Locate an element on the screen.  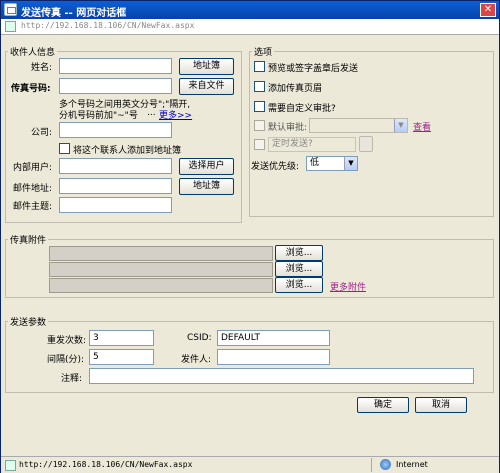
zone-label: Internet is located at coordinates (412, 464).